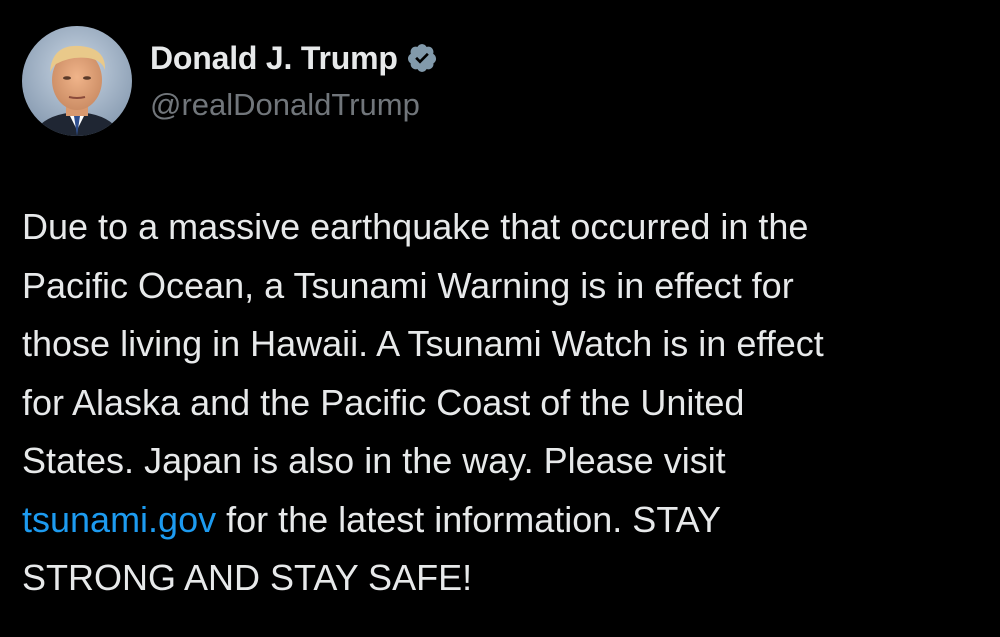  Describe the element at coordinates (294, 105) in the screenshot. I see `author-handle: @realDonaldTrump` at that location.